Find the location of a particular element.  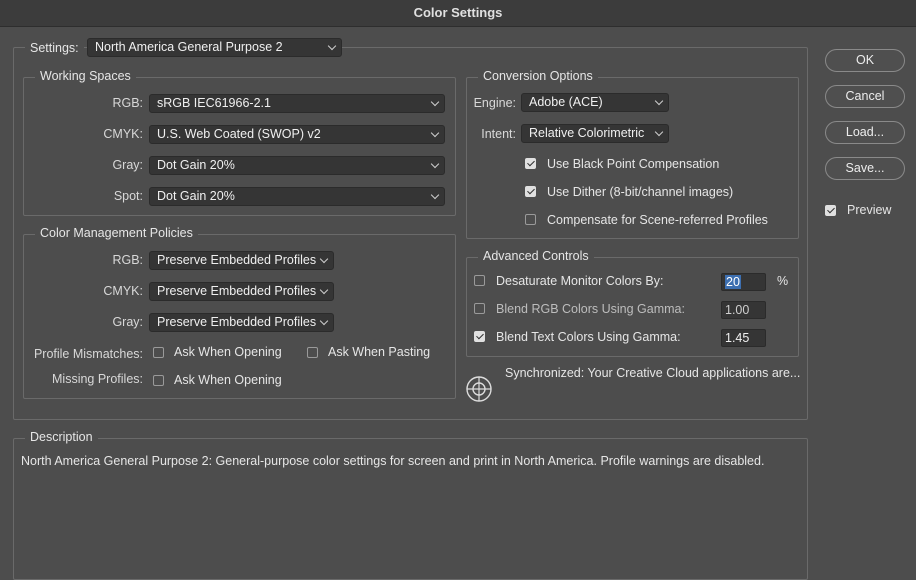

policy-cmyk-value: Preserve Embedded Profiles is located at coordinates (237, 291).